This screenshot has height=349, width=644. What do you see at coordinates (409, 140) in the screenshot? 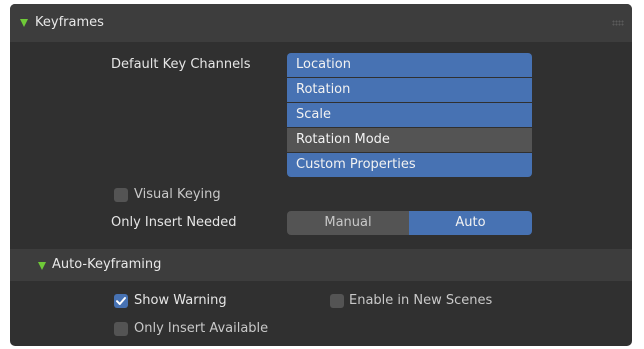
I see `channel-rotation-mode: Rotation Mode` at bounding box center [409, 140].